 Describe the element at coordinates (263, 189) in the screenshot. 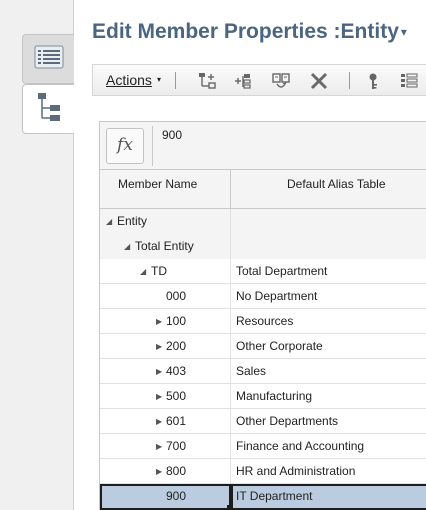

I see `grid-header: Member Name Default Alias Table` at that location.